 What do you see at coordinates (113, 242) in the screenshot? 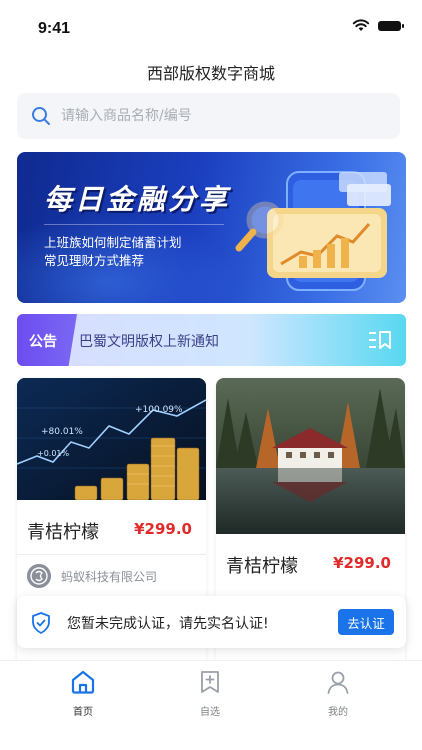
I see `banner-subtitle-1: 上班族如何制定储蓄计划` at bounding box center [113, 242].